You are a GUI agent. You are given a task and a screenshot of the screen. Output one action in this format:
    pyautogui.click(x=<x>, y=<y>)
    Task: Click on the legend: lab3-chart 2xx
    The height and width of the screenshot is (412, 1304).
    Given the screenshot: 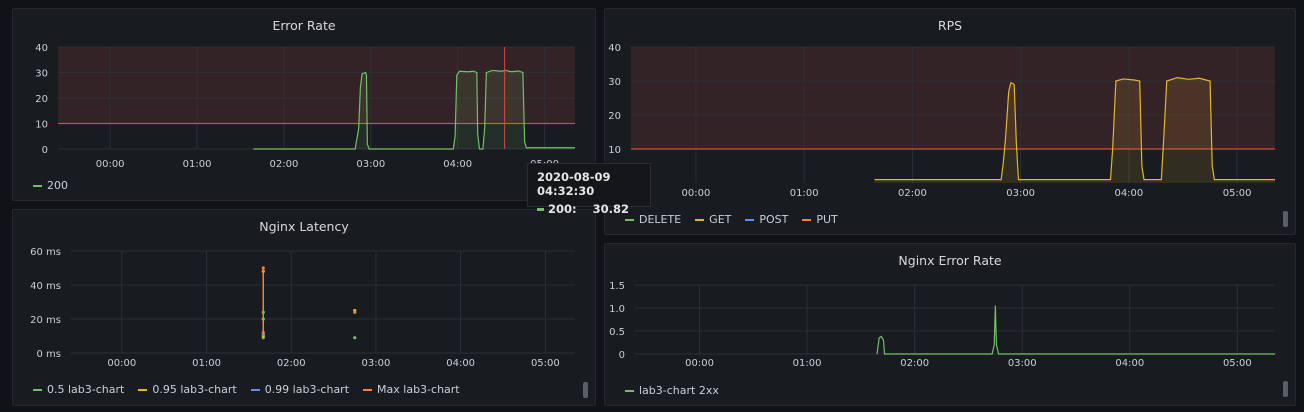 What is the action you would take?
    pyautogui.click(x=672, y=390)
    